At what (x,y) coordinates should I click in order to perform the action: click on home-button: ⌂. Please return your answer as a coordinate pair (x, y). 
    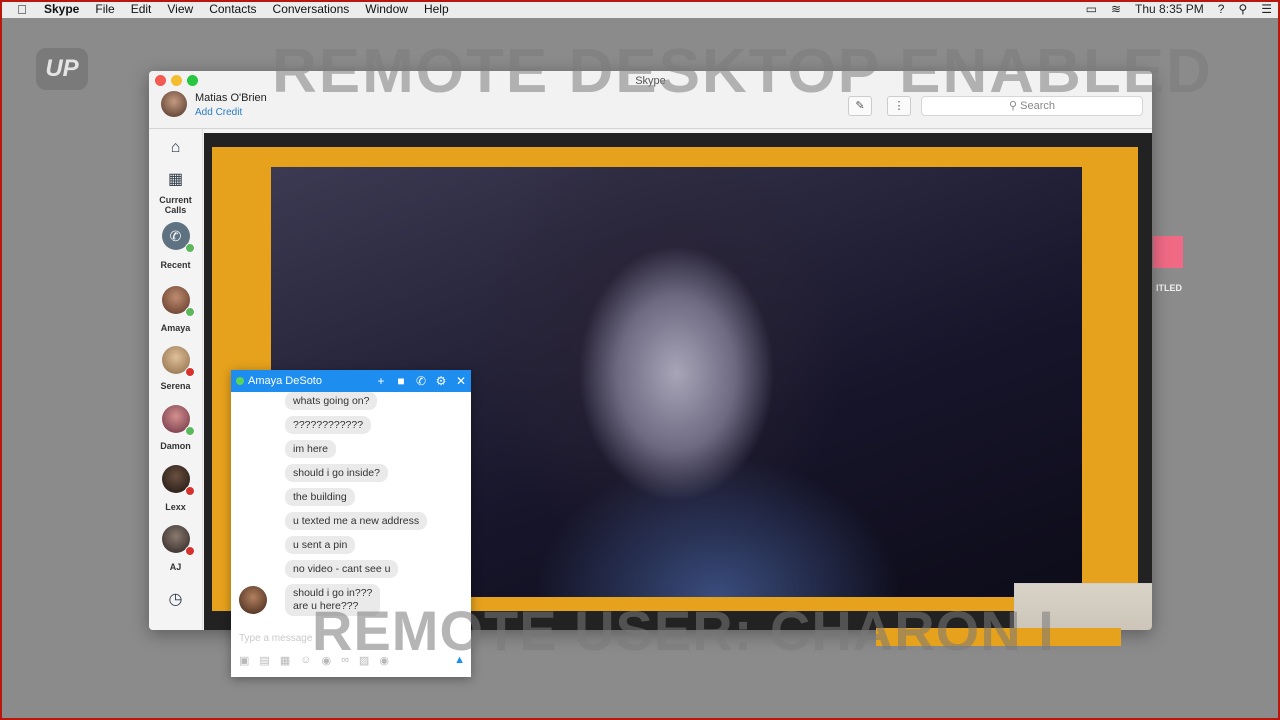
    Looking at the image, I should click on (175, 148).